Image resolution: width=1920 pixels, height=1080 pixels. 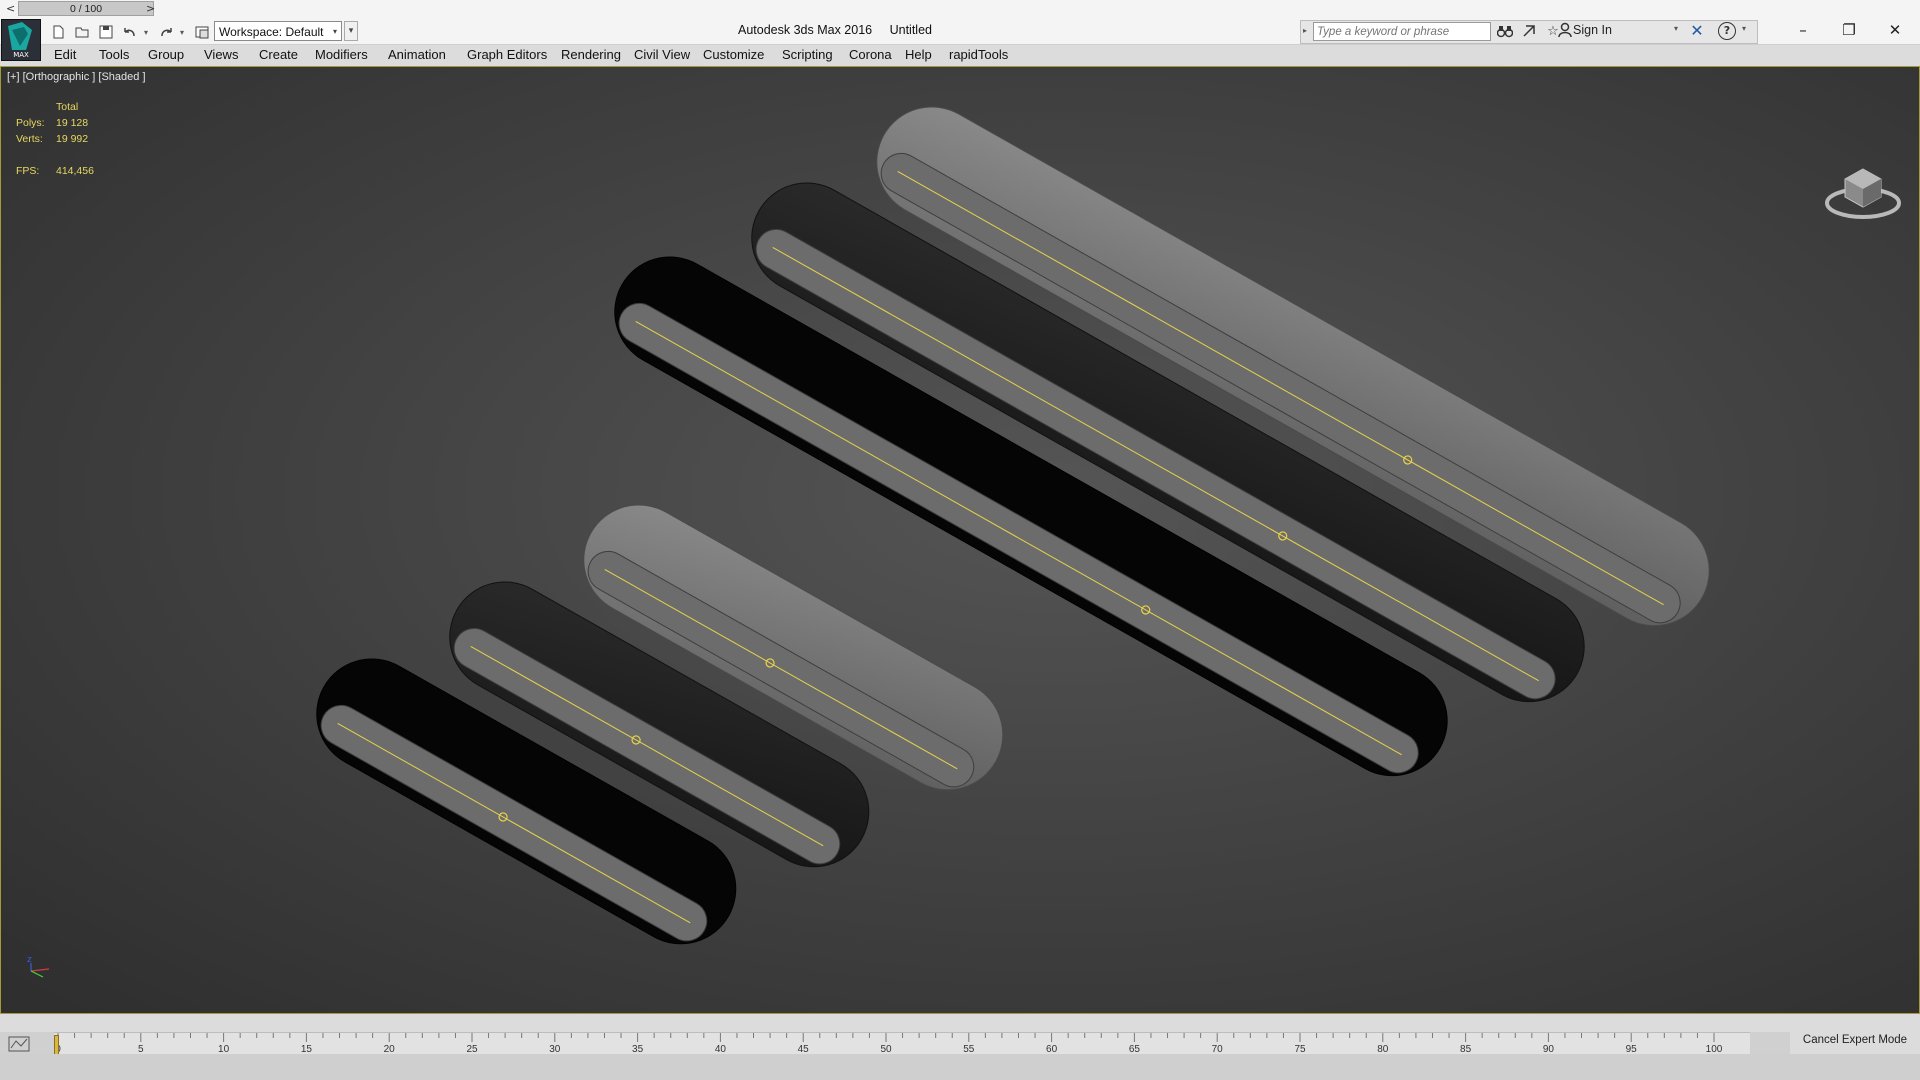 I want to click on stats-verts-label: Verts:, so click(x=29, y=139).